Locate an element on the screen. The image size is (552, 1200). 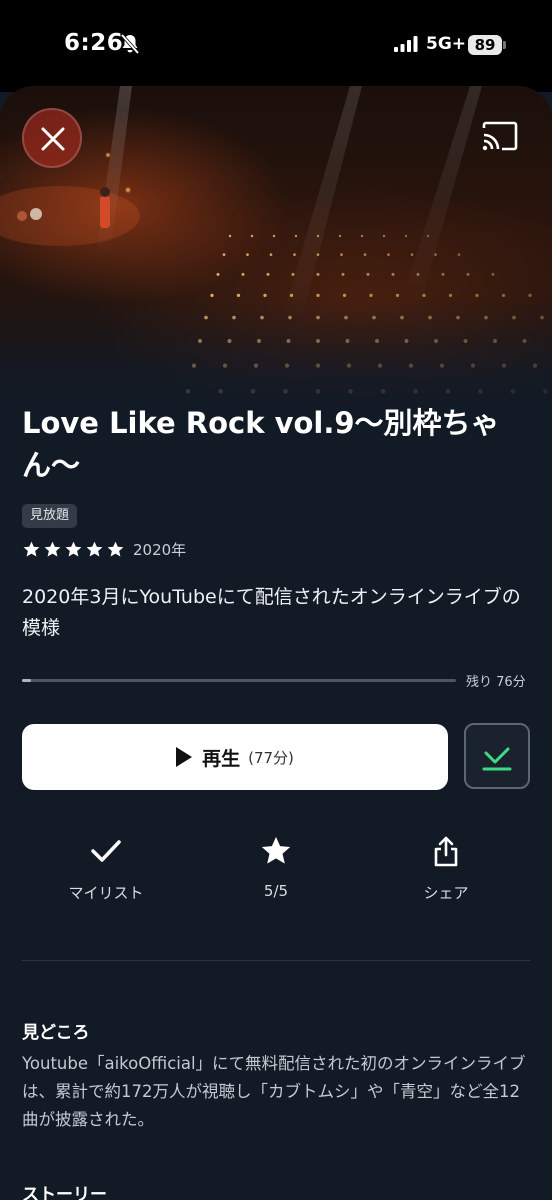
remaining-time: 残り 76分 is located at coordinates (496, 682).